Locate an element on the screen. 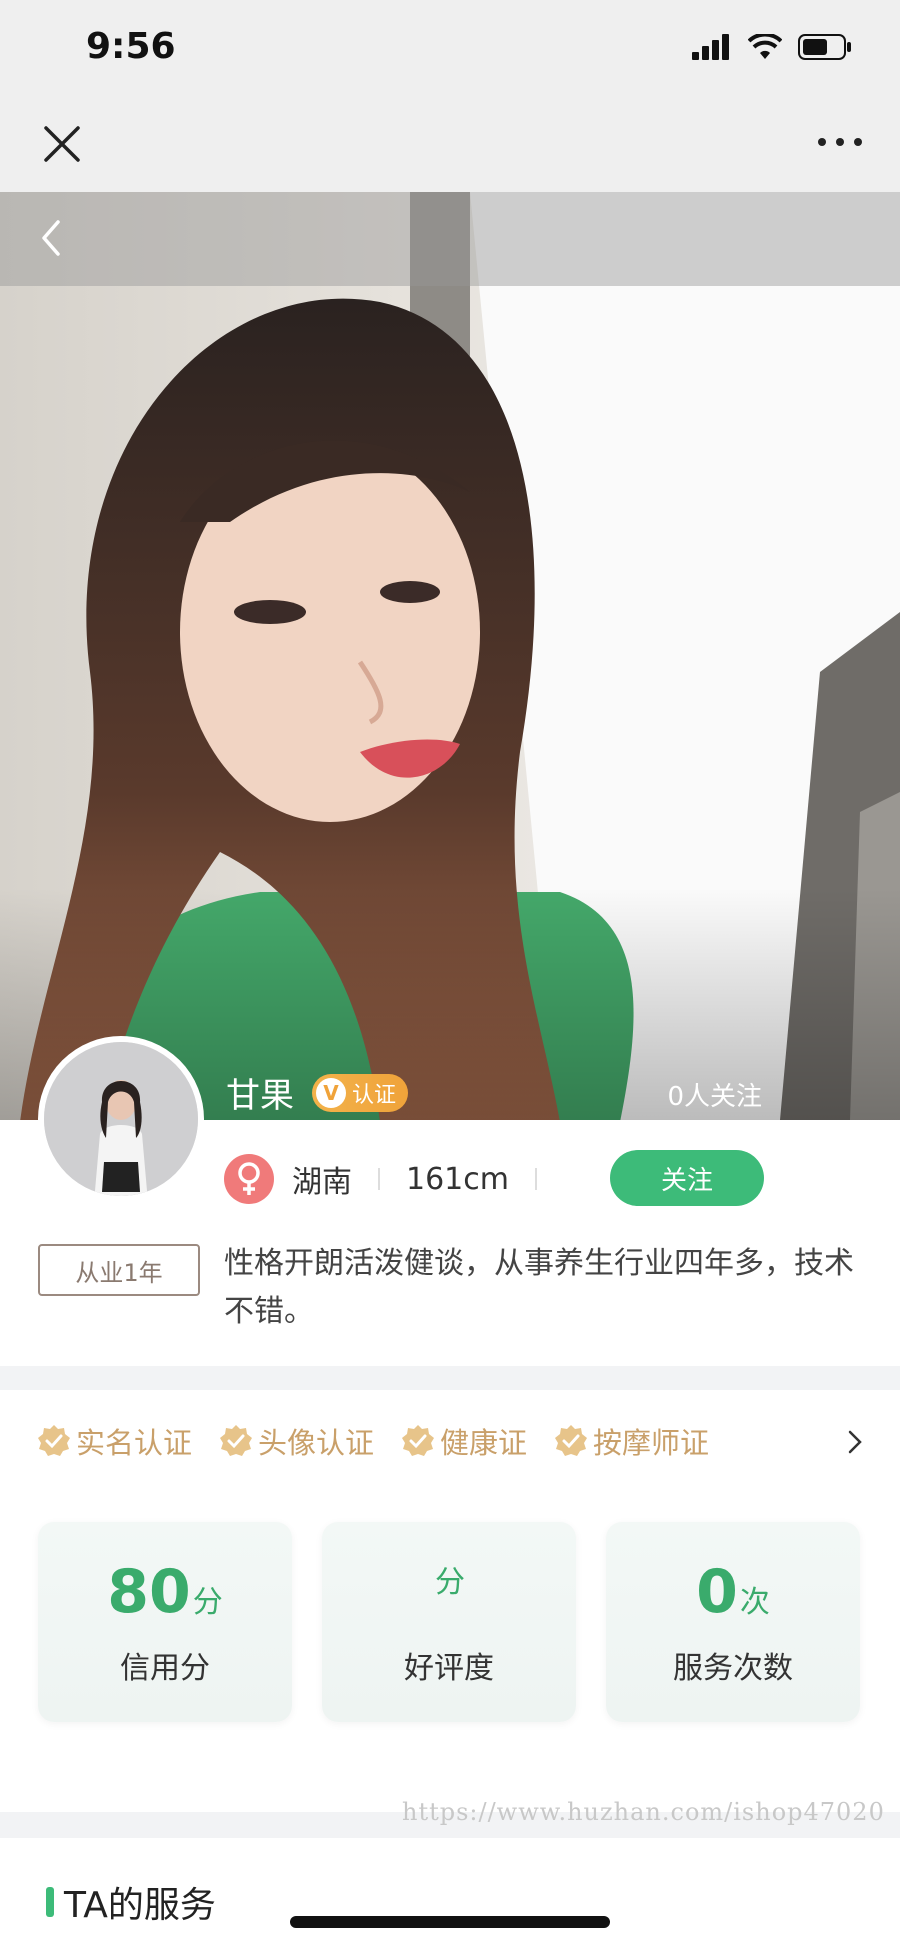 This screenshot has height=1948, width=900. cert-label: 健康证 is located at coordinates (484, 1443).